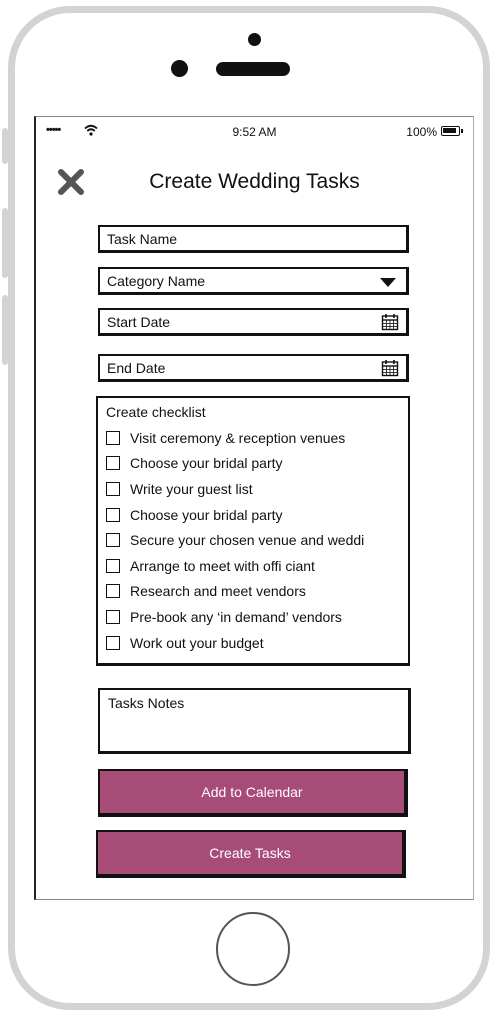  I want to click on status-bar: ••••• 9:52 AM 100%, so click(254, 132).